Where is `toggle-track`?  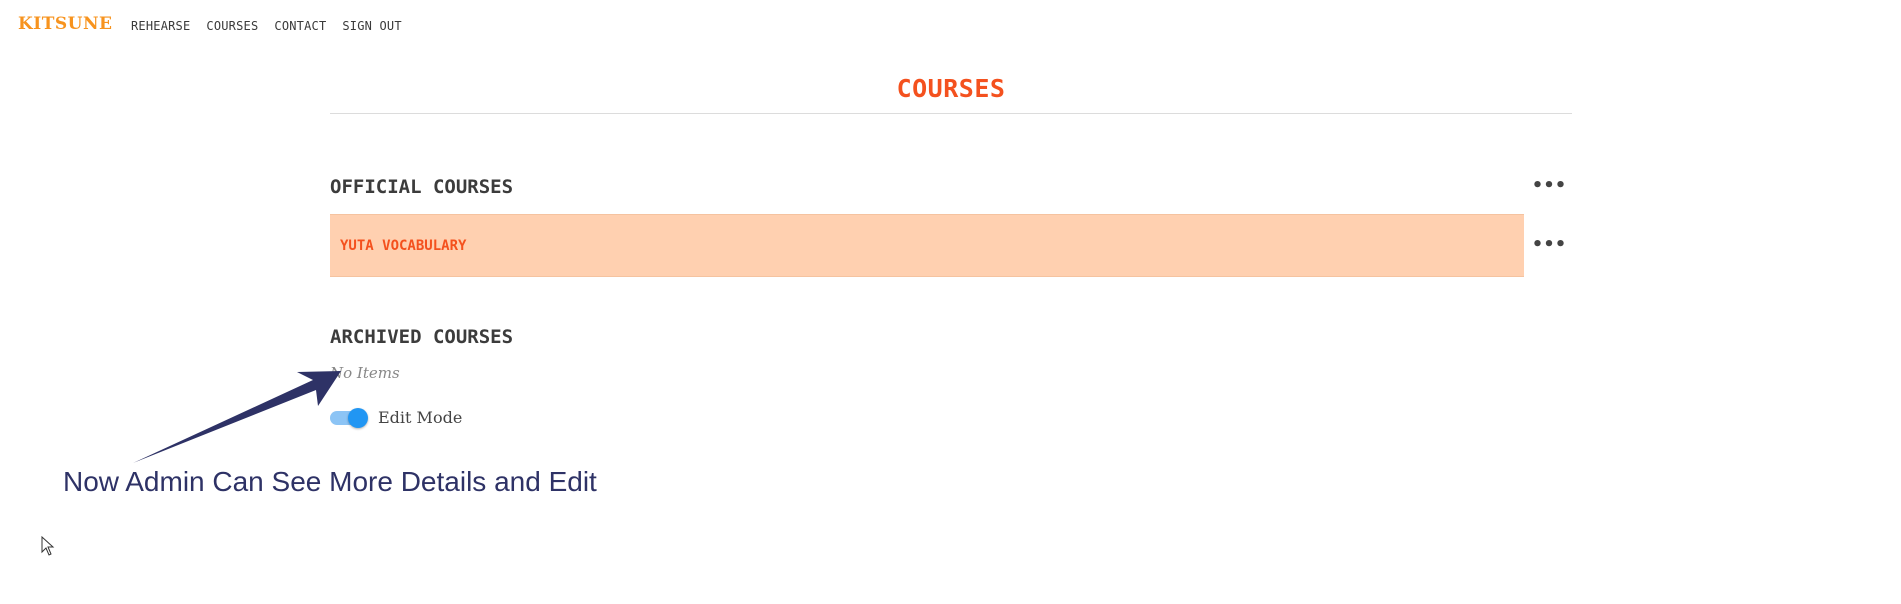
toggle-track is located at coordinates (349, 417).